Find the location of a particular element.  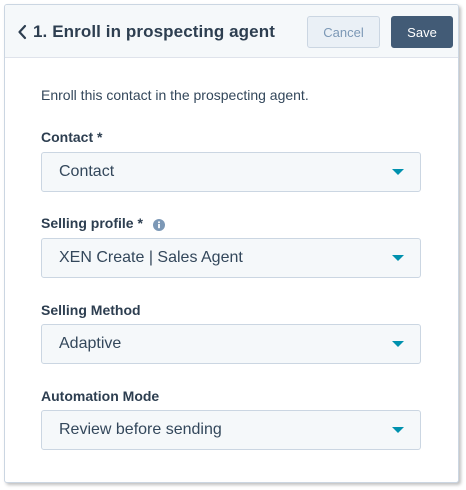

save-button: Save is located at coordinates (422, 32).